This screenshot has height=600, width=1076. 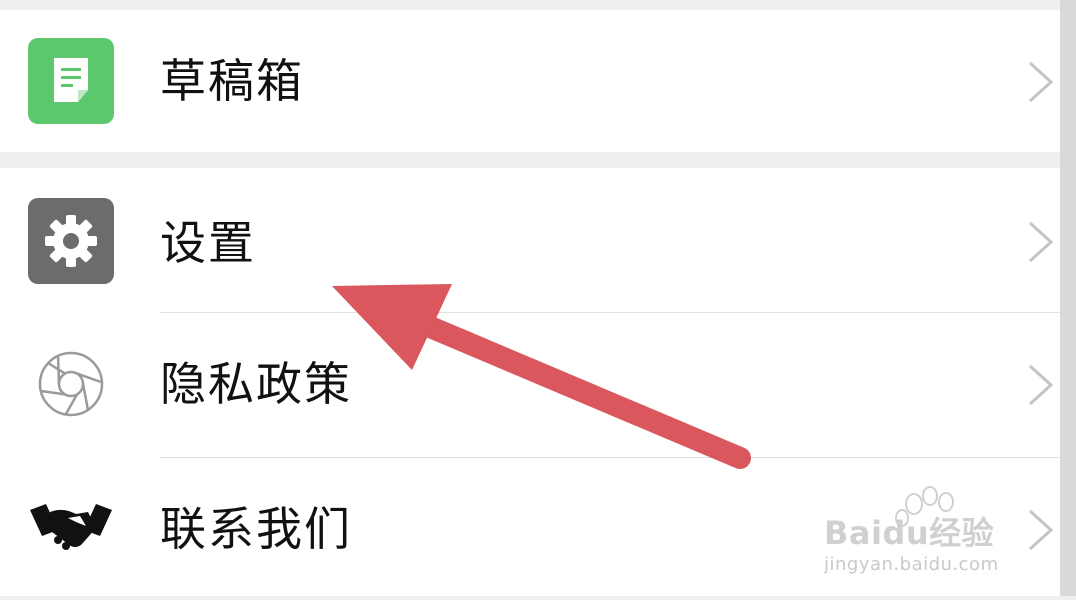 What do you see at coordinates (1068, 298) in the screenshot?
I see `scroll-edge` at bounding box center [1068, 298].